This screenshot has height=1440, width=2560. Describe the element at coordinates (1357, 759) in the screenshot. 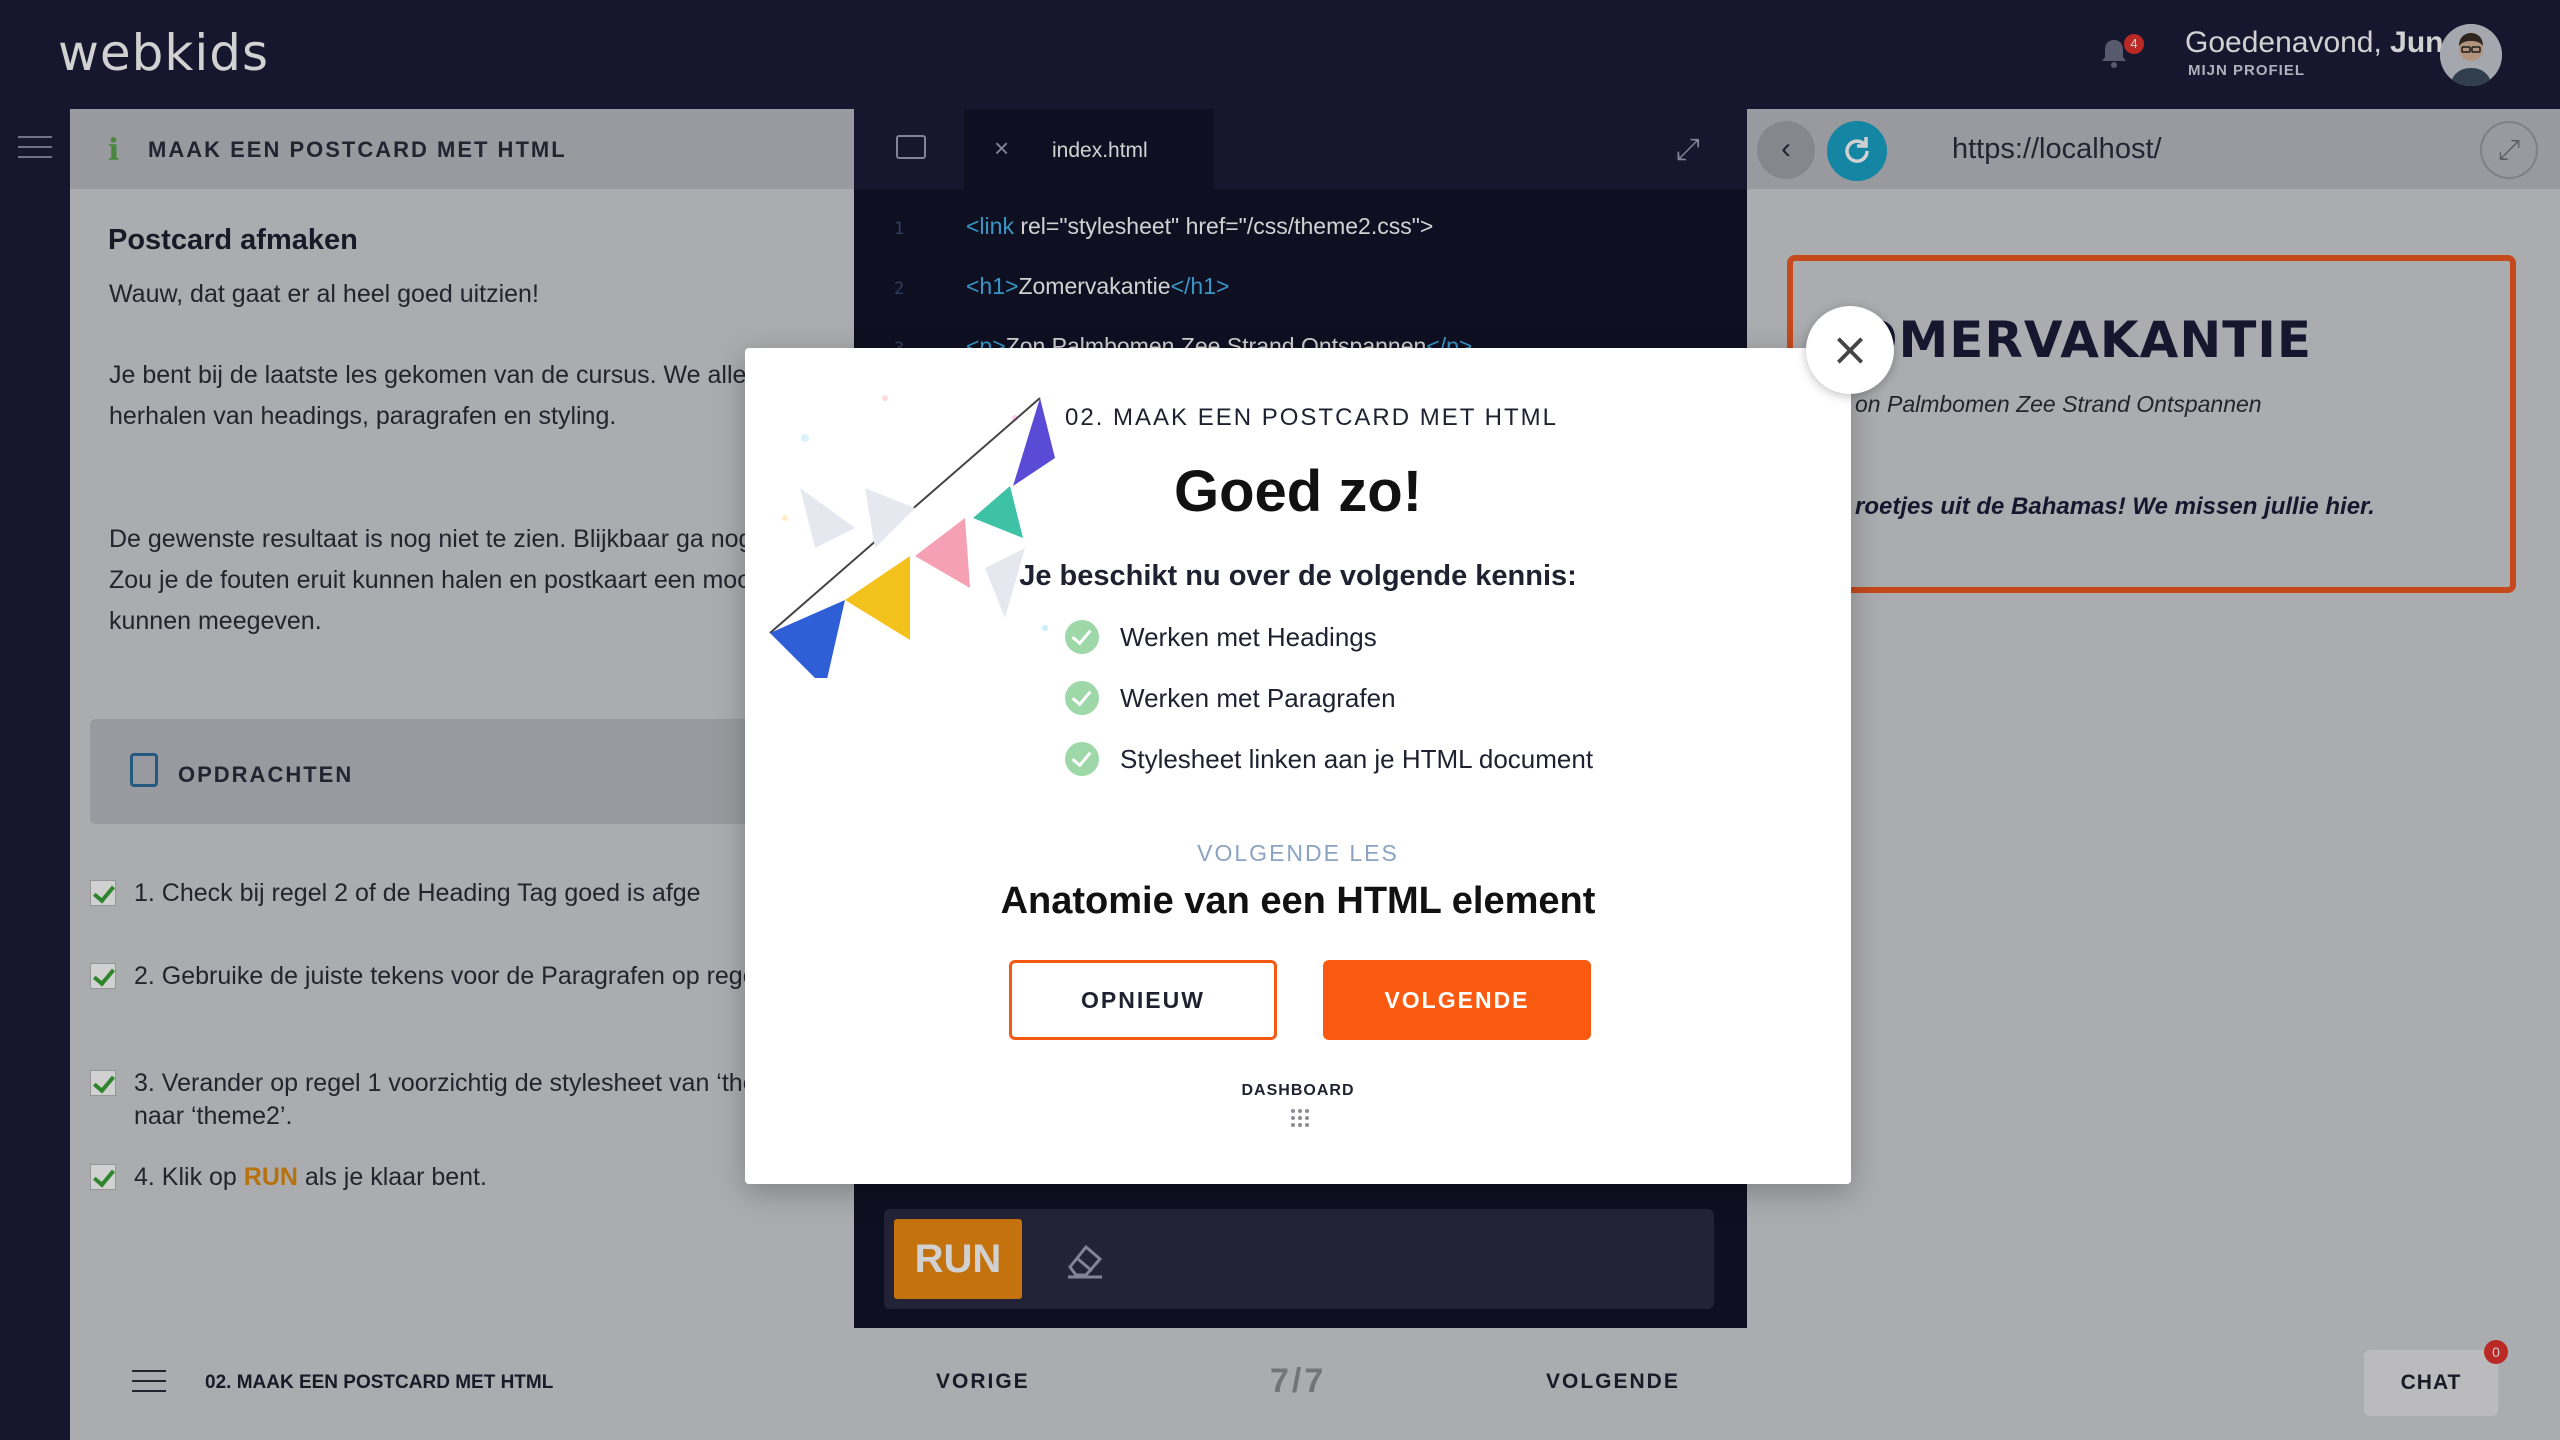

I see `skill-label: Stylesheet linken aan je HTML document` at that location.